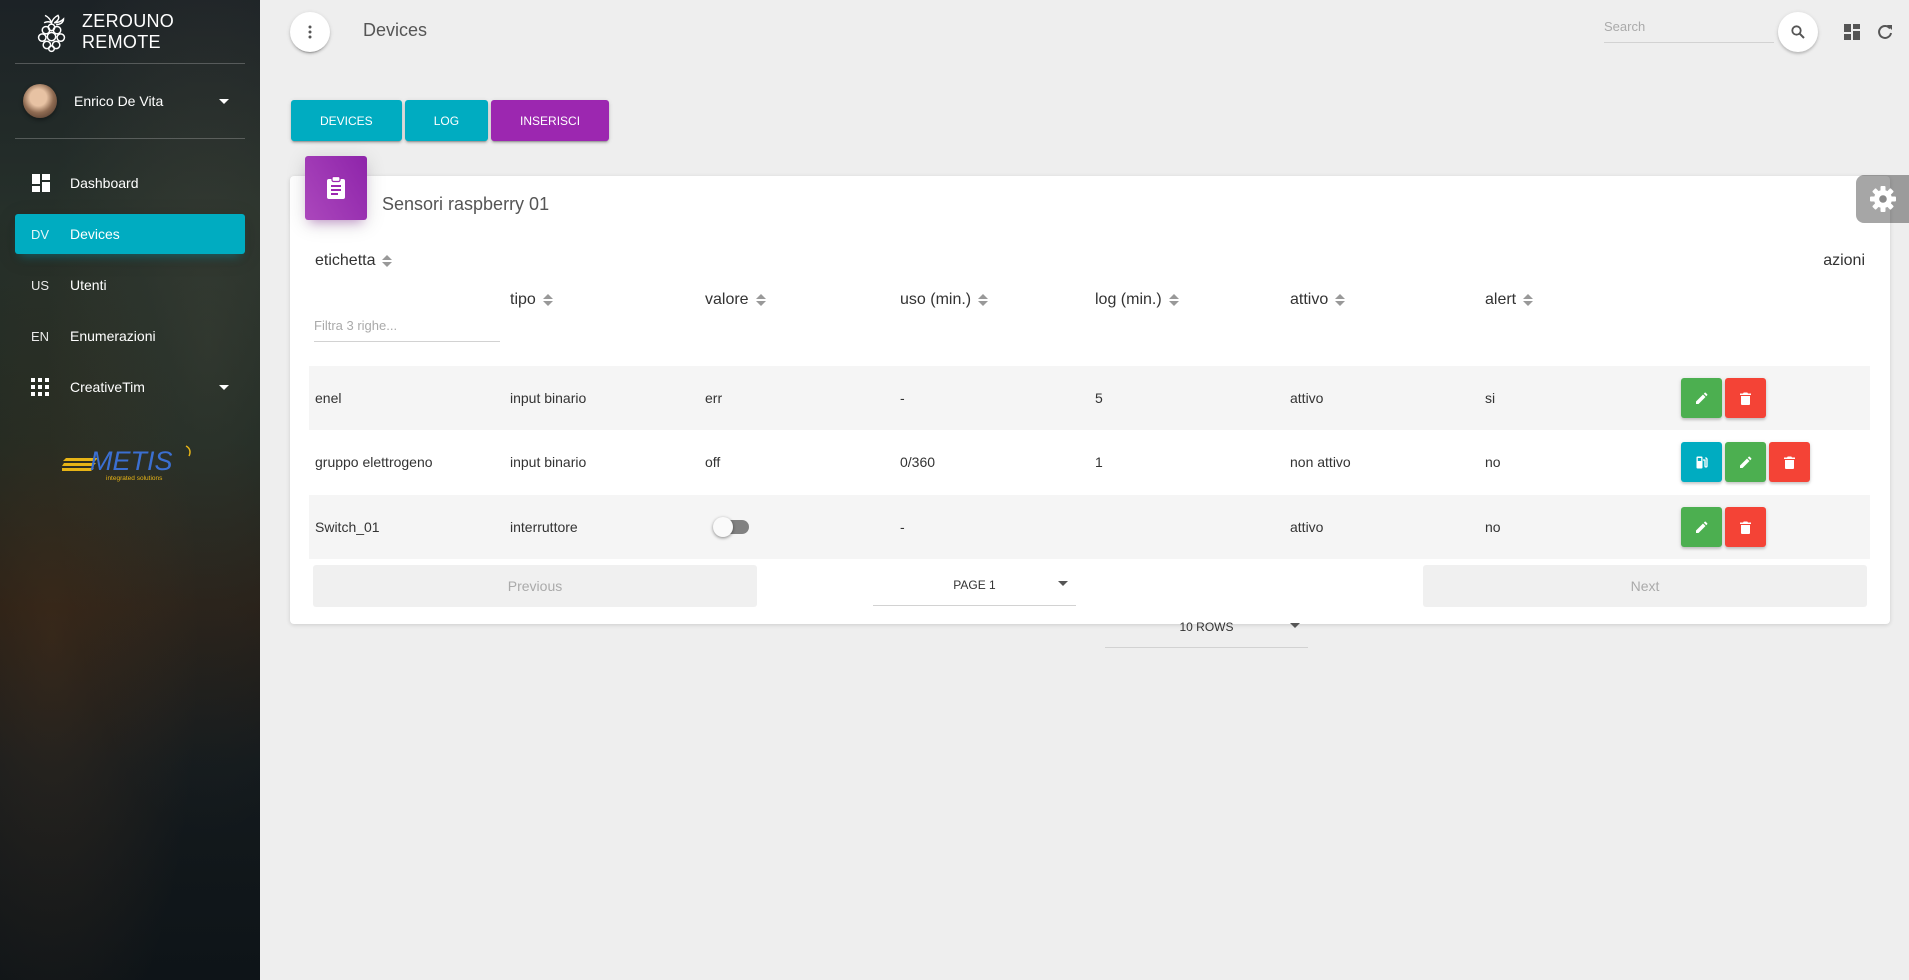  I want to click on fuel-icon, so click(1702, 462).